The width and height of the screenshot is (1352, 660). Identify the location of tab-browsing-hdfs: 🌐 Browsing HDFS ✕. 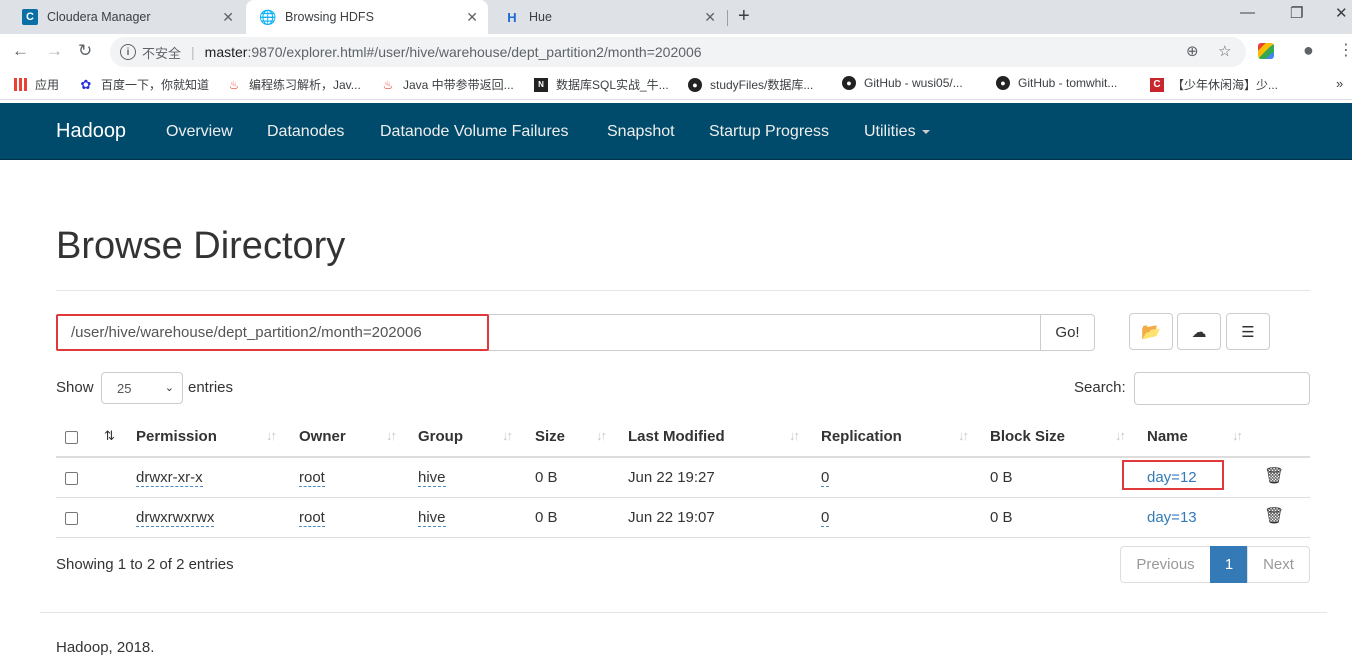
(367, 17).